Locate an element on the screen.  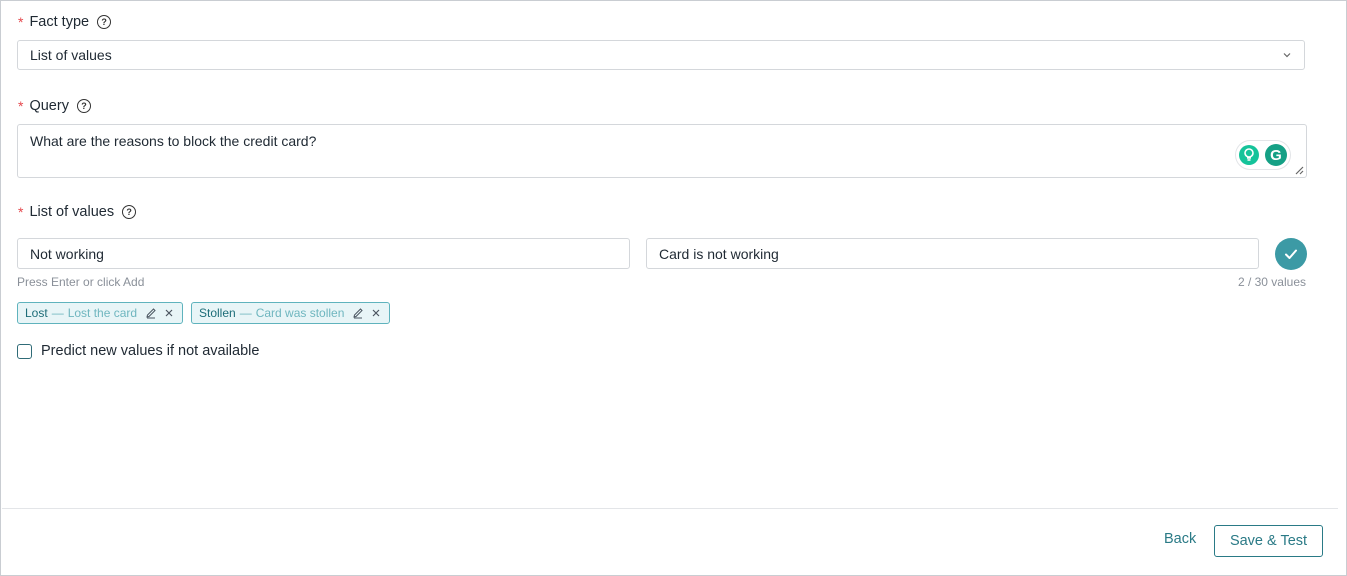
predict-values-label: Predict new values if not available is located at coordinates (150, 351).